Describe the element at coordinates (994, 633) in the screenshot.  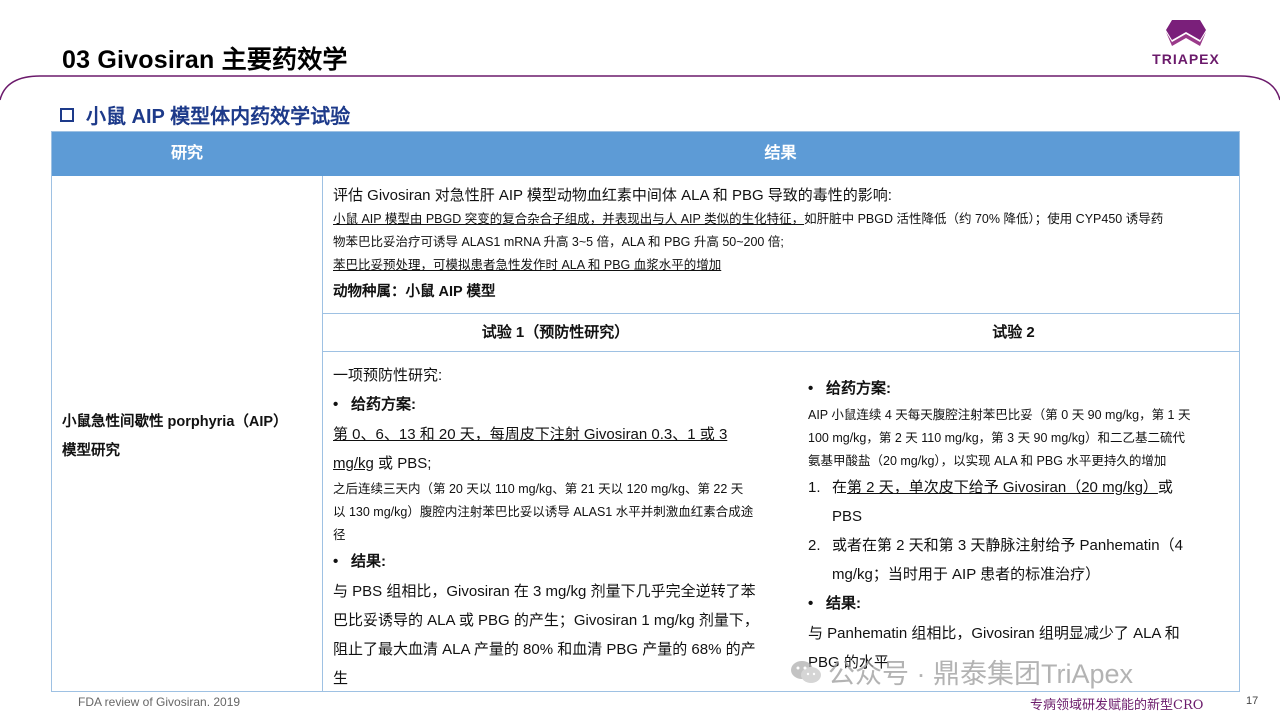
I see `trial2-result-line: 与 Panhematin 组相比，Givosiran 组明显减少了 ALA 和` at that location.